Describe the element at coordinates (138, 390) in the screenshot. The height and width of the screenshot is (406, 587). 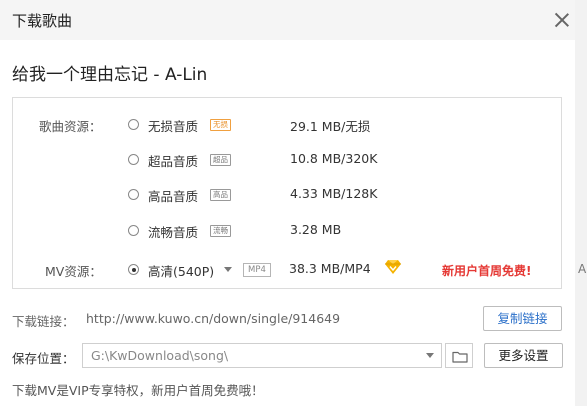
I see `footer-note: 下载MV是VIP专享特权，新用户首周免费哦！` at that location.